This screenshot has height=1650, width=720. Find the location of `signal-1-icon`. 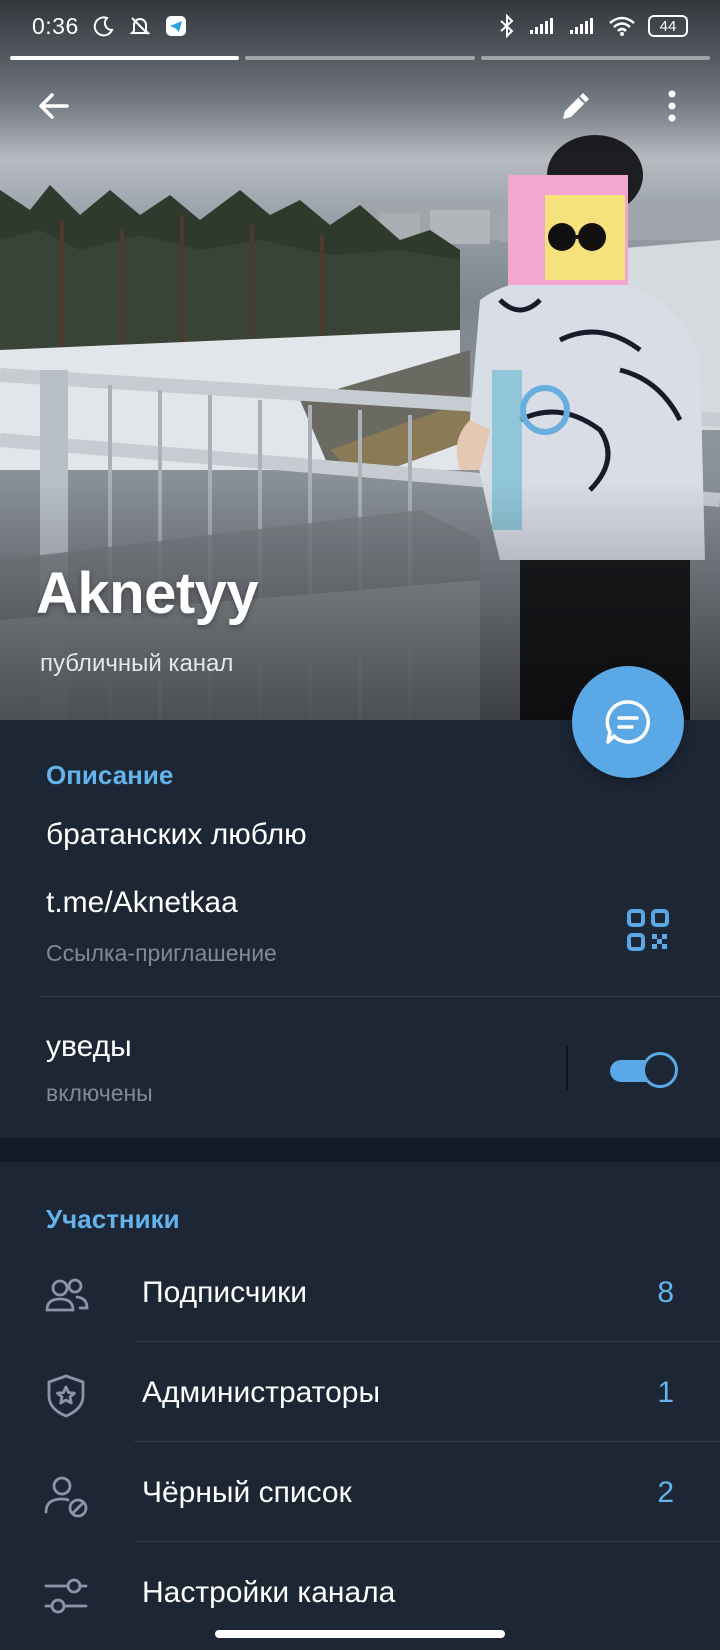

signal-1-icon is located at coordinates (541, 26).